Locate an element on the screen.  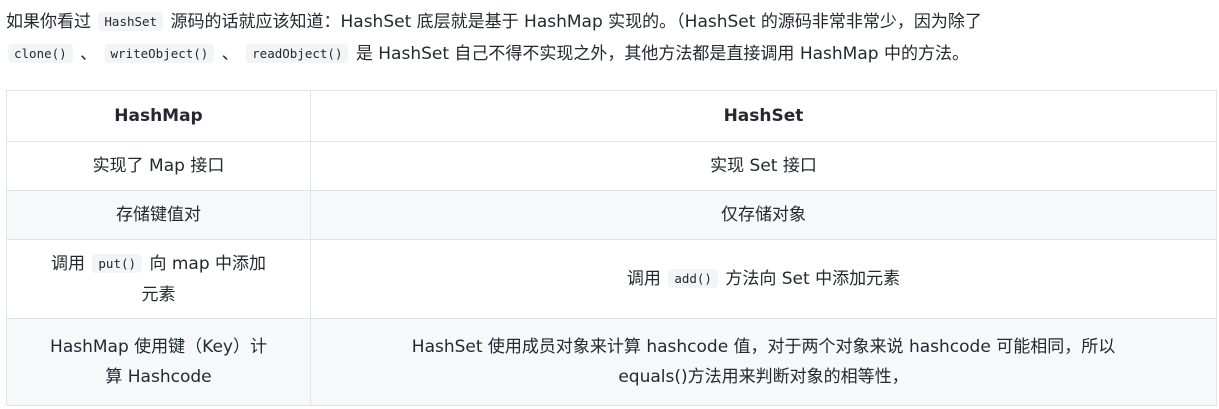
inline-code-writeobject: writeObject() is located at coordinates (159, 53).